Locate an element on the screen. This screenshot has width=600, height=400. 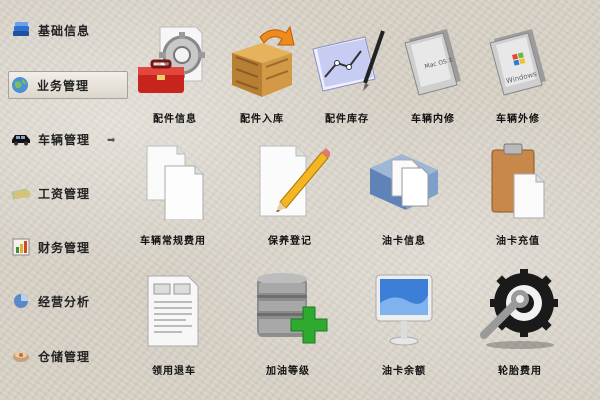
disc-outer-icon: Windows is located at coordinates (518, 62).